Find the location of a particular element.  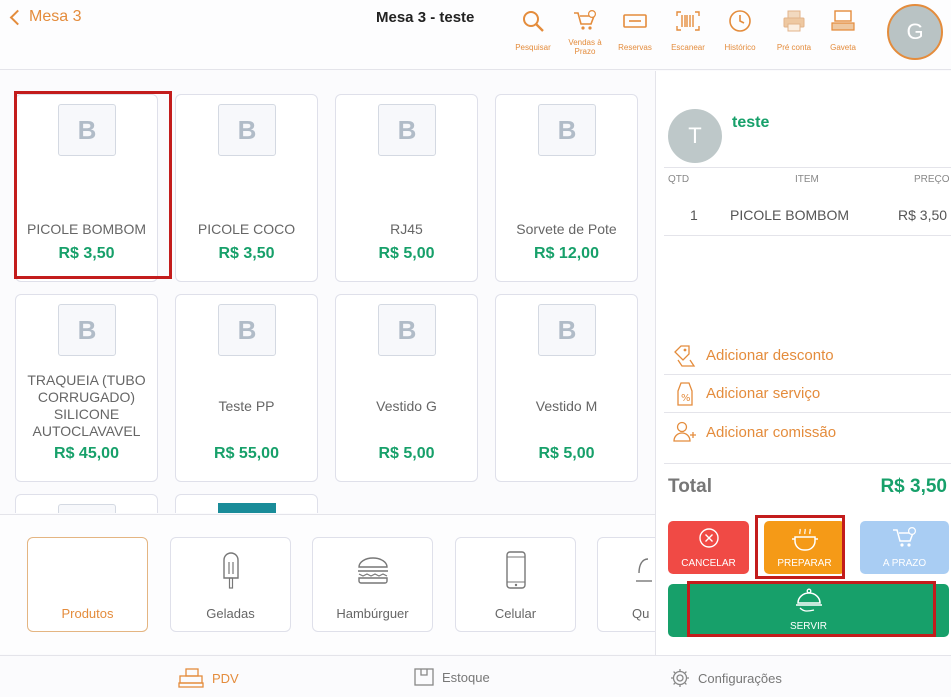

back-button: Mesa 3 is located at coordinates (44, 17).